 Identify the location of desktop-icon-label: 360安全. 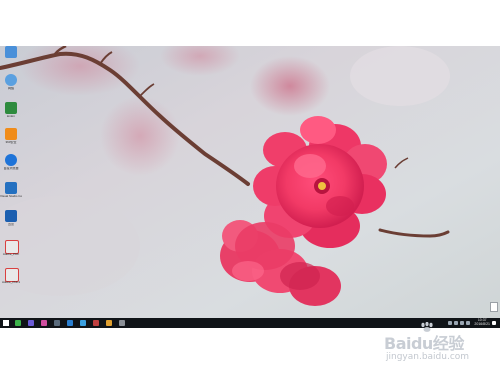
(11, 142).